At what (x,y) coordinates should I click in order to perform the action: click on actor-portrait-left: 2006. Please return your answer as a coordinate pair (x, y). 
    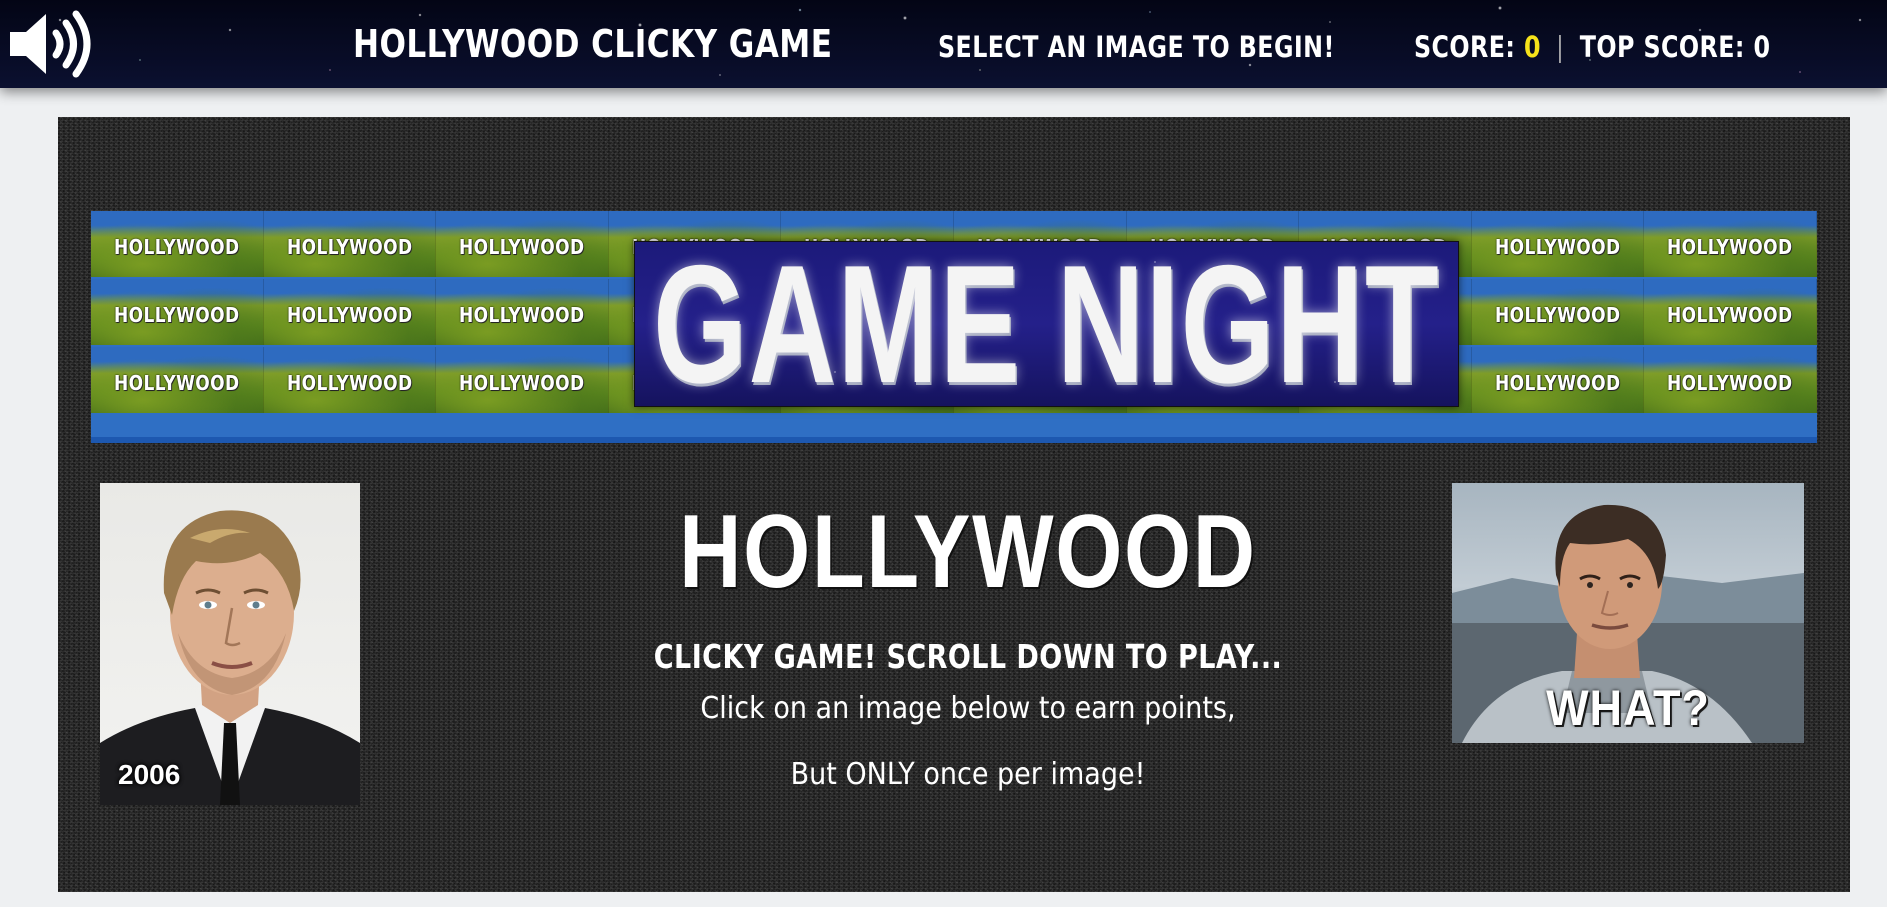
    Looking at the image, I should click on (230, 644).